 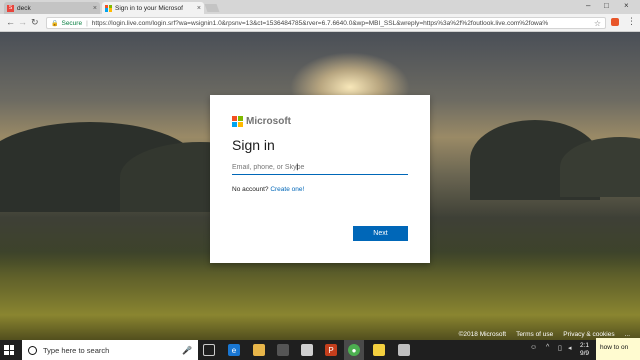 What do you see at coordinates (250, 189) in the screenshot?
I see `no-account-label: No account?` at bounding box center [250, 189].